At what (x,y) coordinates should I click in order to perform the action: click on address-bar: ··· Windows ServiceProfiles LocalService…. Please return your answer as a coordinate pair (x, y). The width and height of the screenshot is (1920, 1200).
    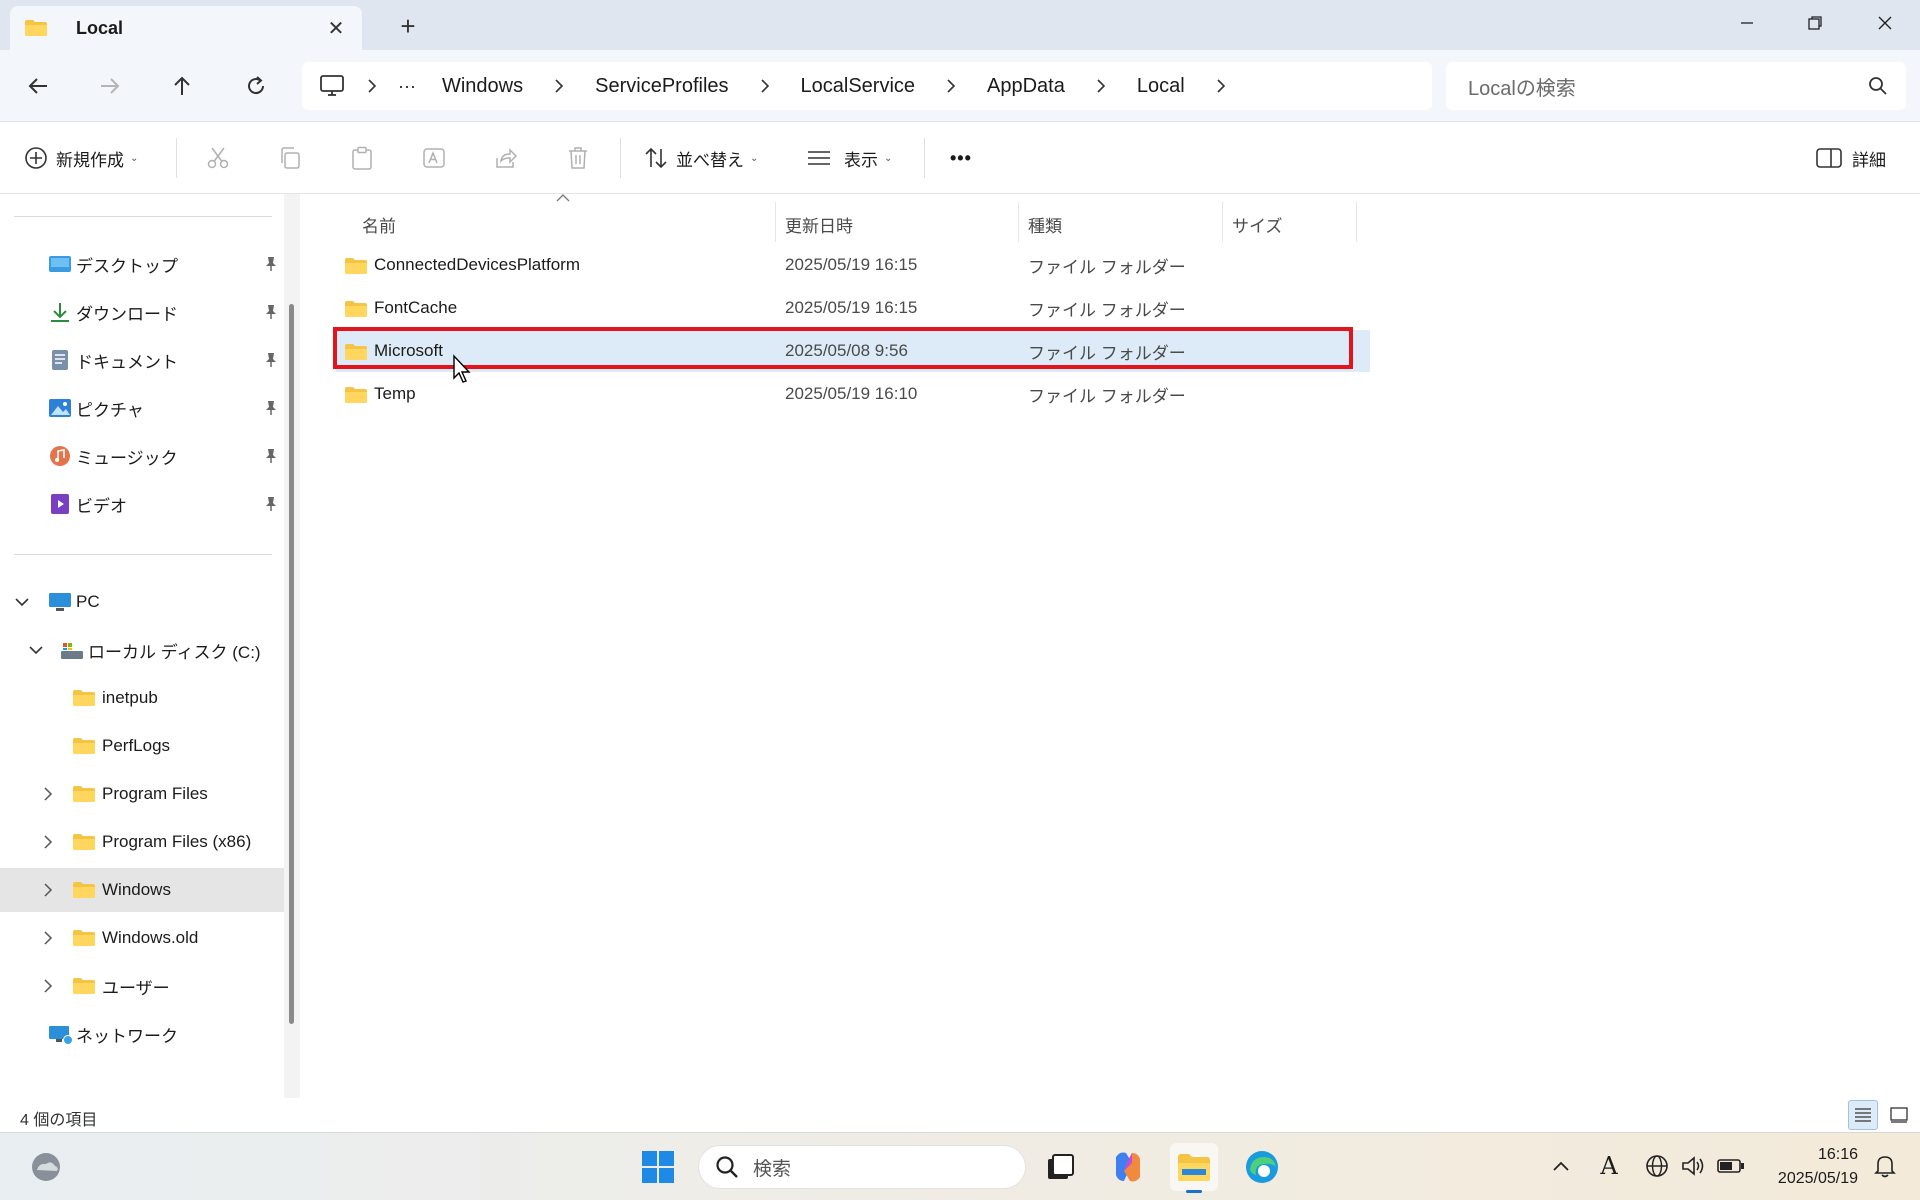
    Looking at the image, I should click on (867, 86).